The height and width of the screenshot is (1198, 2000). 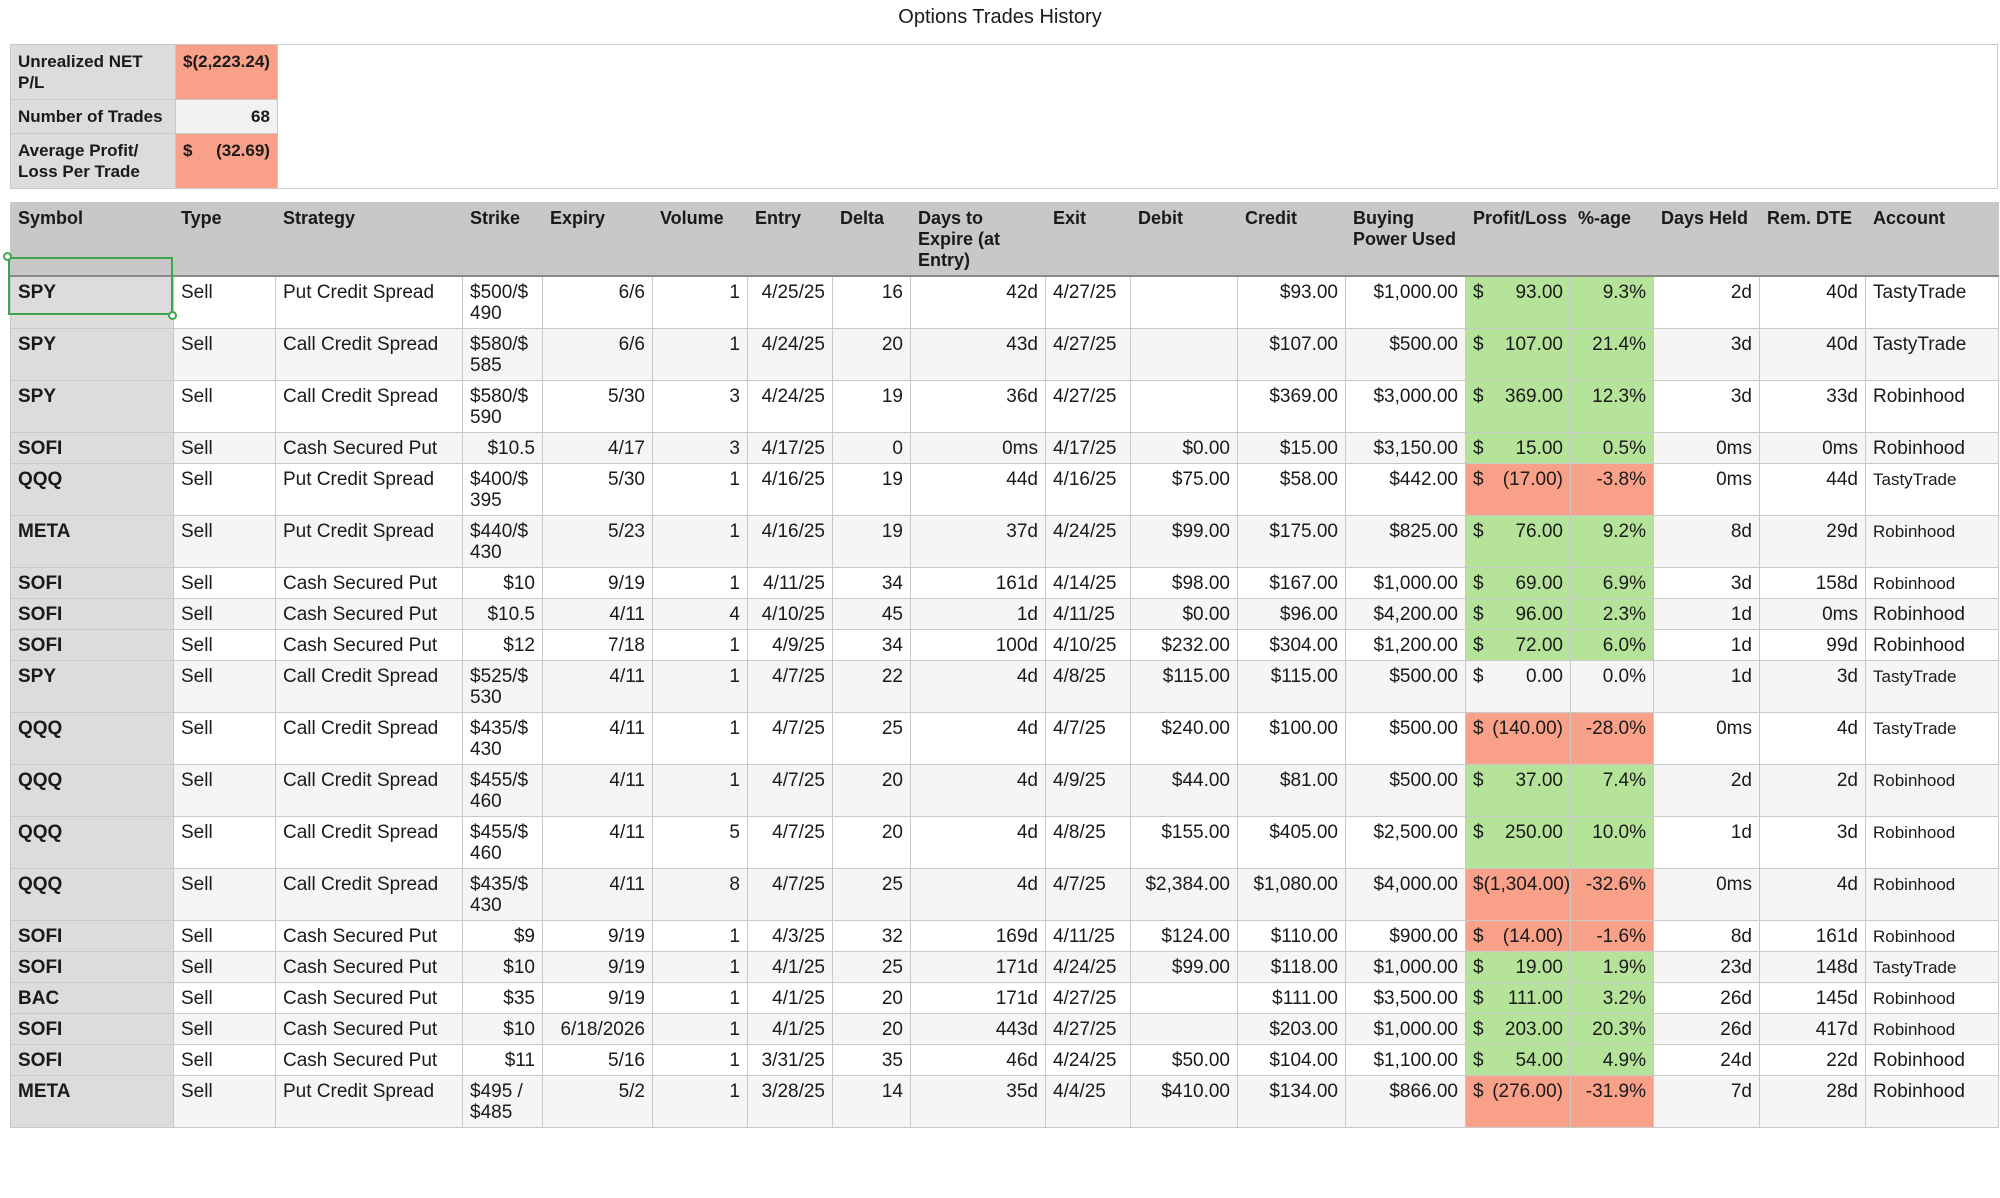 I want to click on trades-count-value: 68, so click(x=226, y=116).